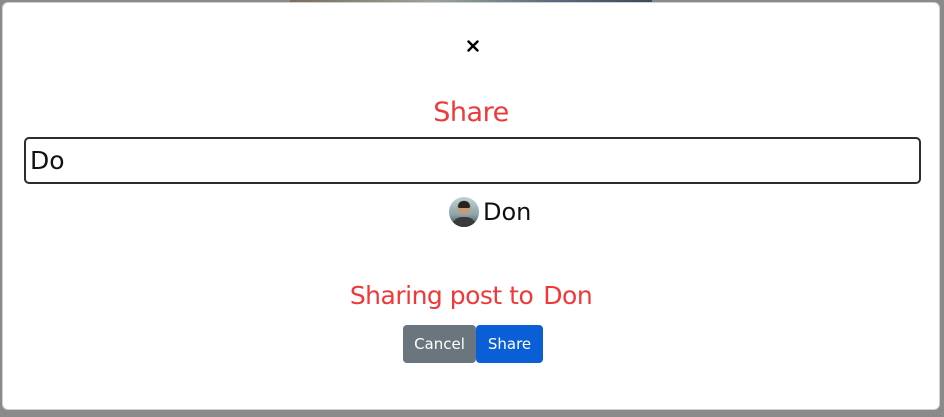 The height and width of the screenshot is (417, 944). I want to click on user-avatar, so click(464, 212).